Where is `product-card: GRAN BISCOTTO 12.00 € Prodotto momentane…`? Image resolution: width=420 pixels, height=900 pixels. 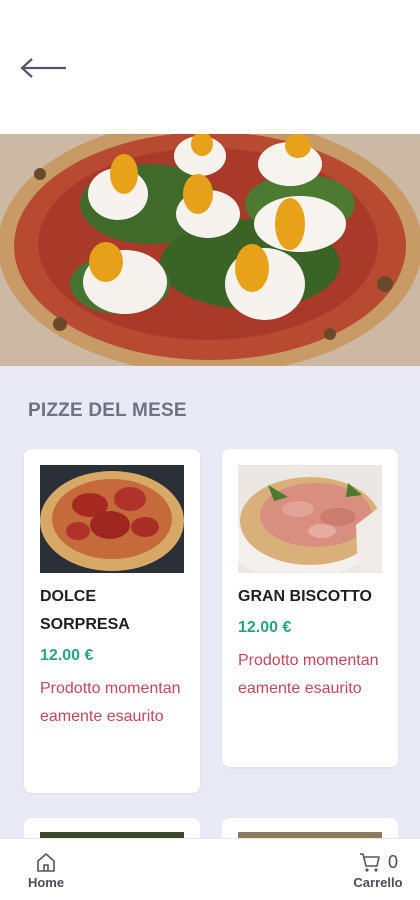
product-card: GRAN BISCOTTO 12.00 € Prodotto momentane… is located at coordinates (310, 608).